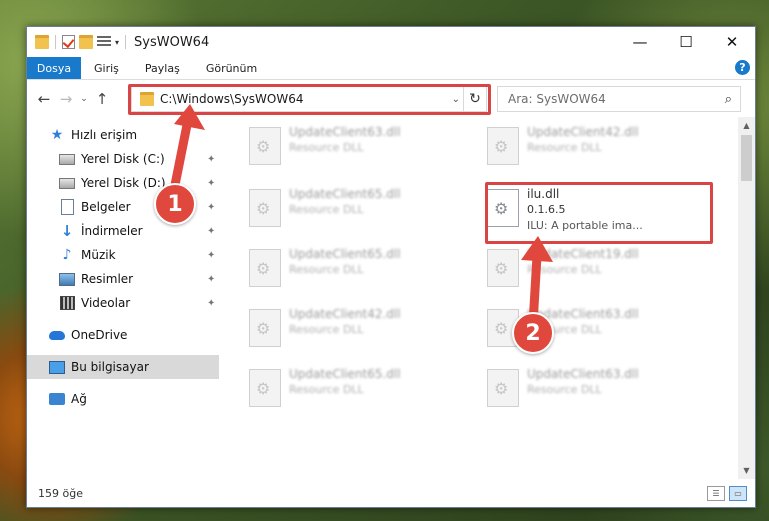 The image size is (769, 521). What do you see at coordinates (123, 255) in the screenshot?
I see `sidebar-item-music: ♪ Müzik ✦` at bounding box center [123, 255].